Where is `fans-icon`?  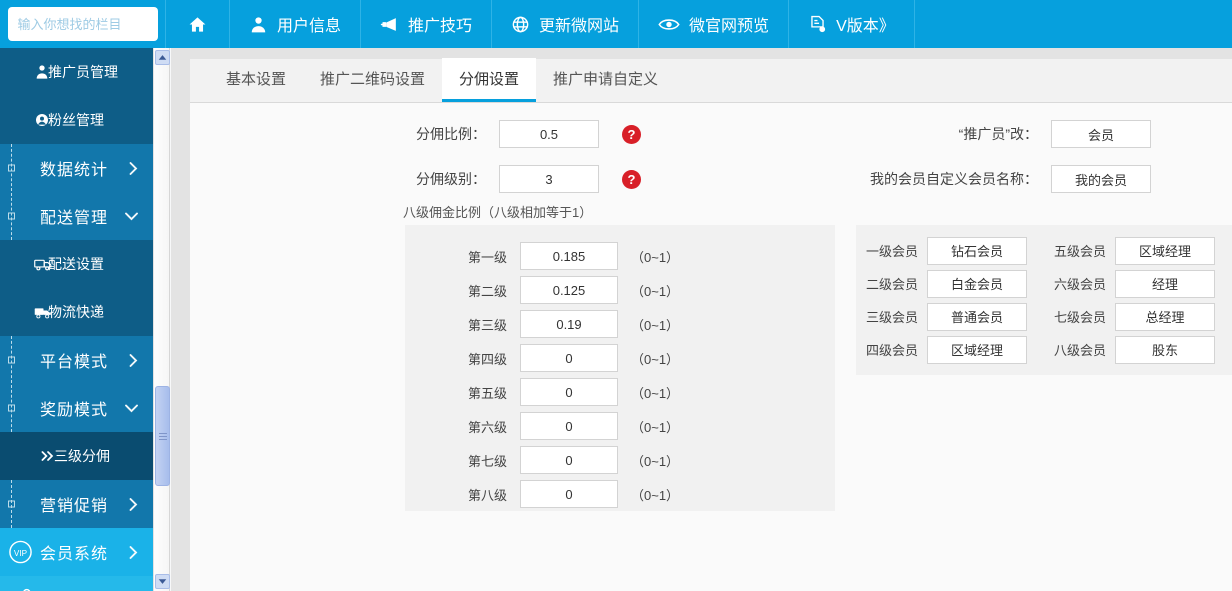
fans-icon is located at coordinates (42, 120).